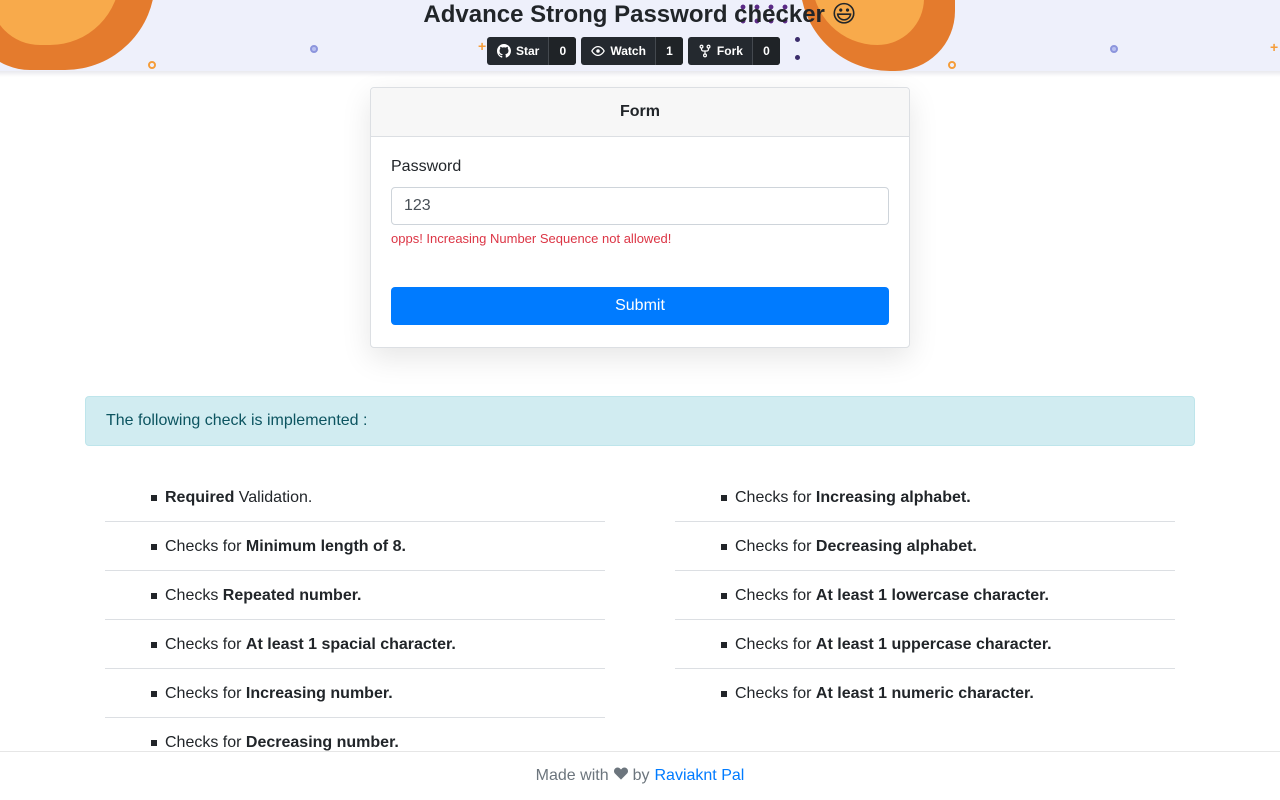 The height and width of the screenshot is (800, 1280). I want to click on footer-by: by, so click(641, 775).